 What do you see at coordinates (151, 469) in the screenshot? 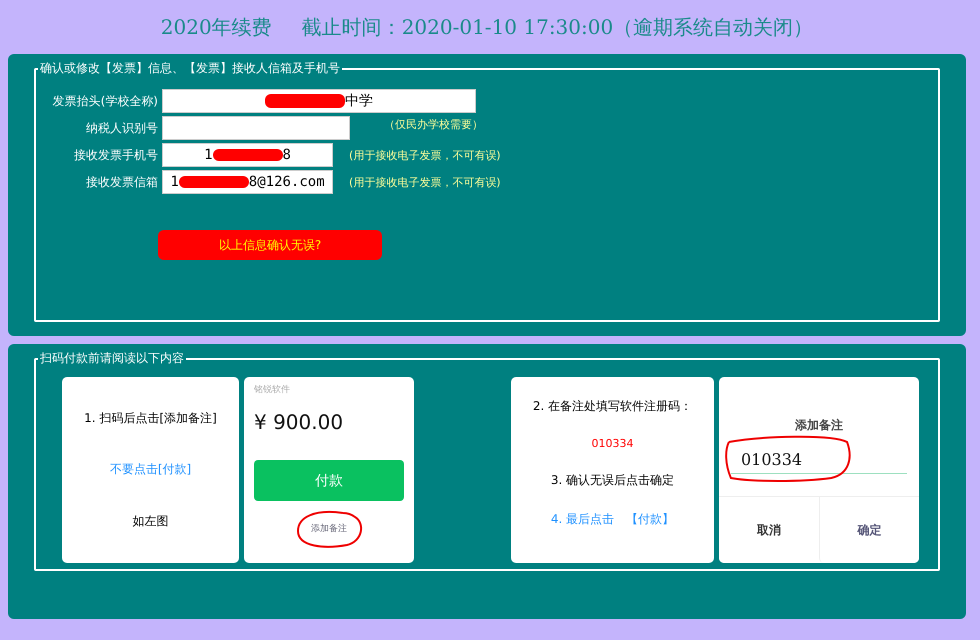
I see `instruction-text: 不要点击[付款]` at bounding box center [151, 469].